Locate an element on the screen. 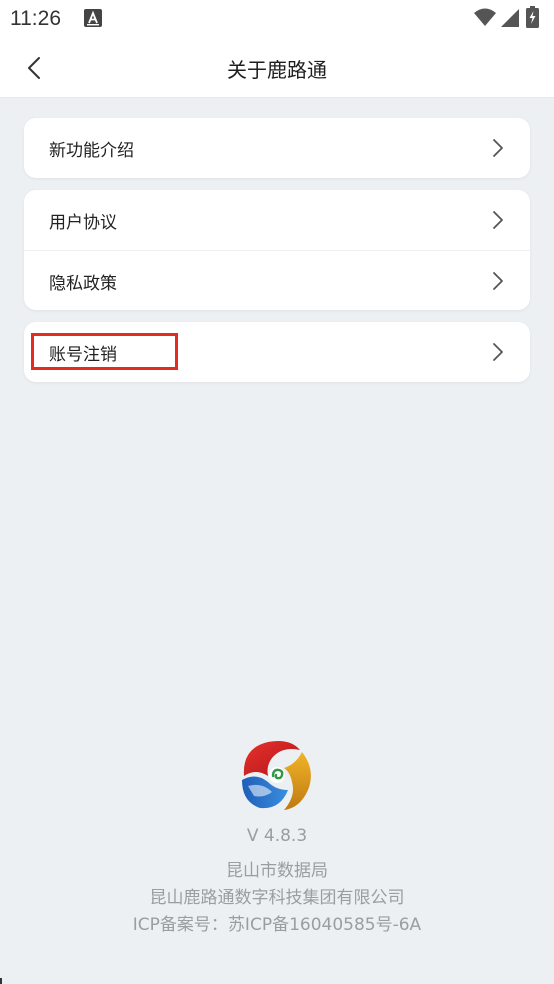 The image size is (554, 984). new-features-item: 新功能介绍 is located at coordinates (277, 148).